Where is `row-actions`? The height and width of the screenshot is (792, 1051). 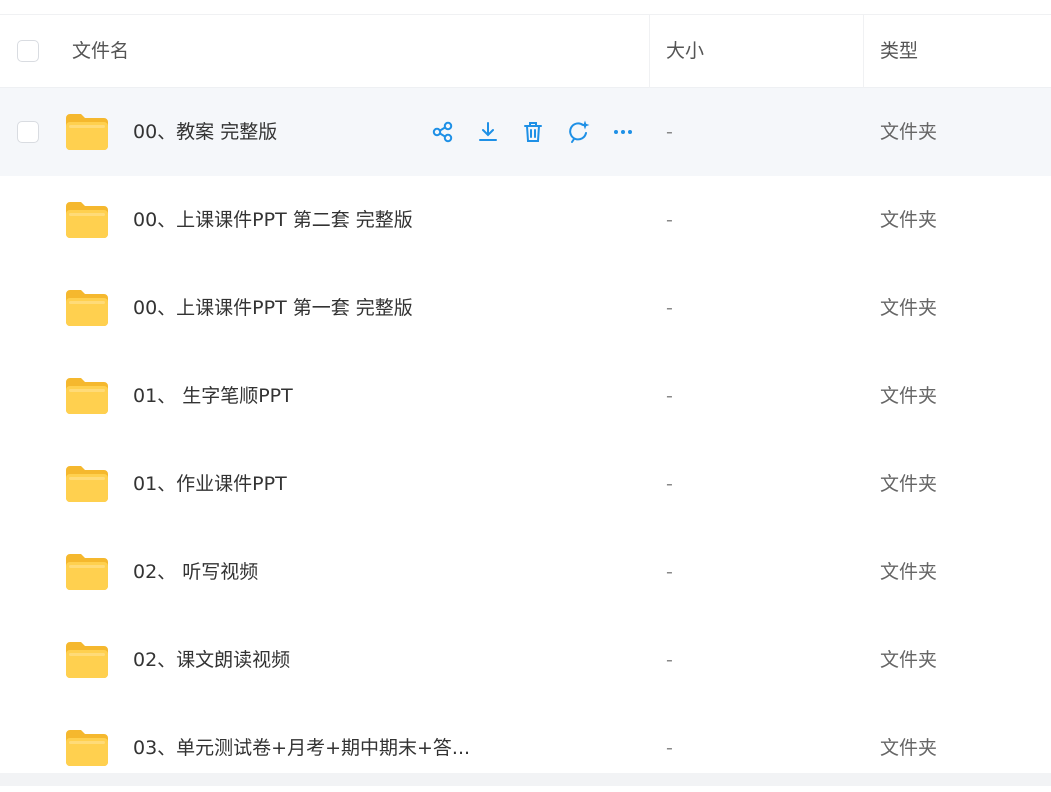 row-actions is located at coordinates (533, 132).